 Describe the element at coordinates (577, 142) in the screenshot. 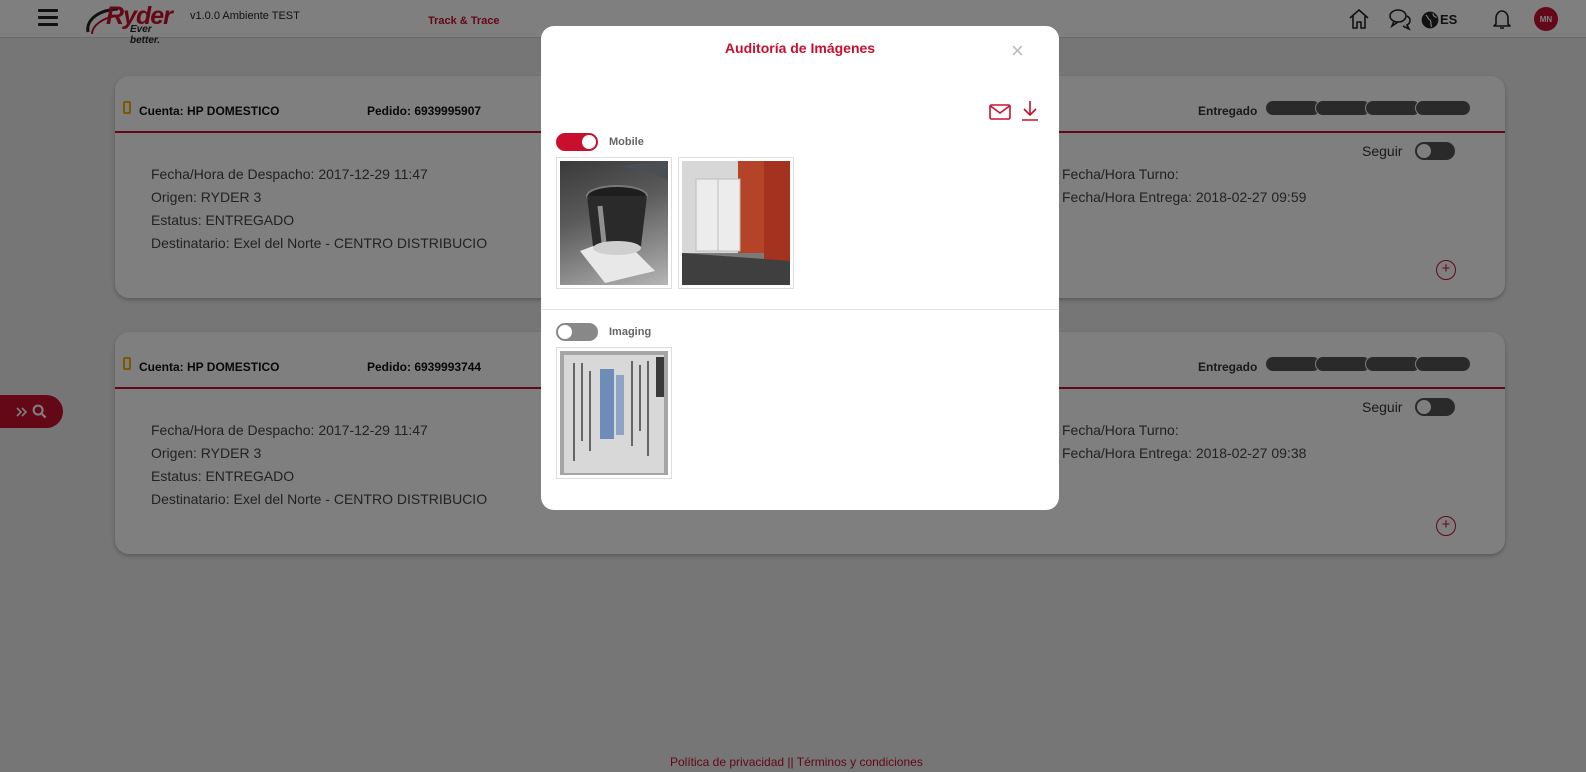

I see `mobile-toggle` at that location.